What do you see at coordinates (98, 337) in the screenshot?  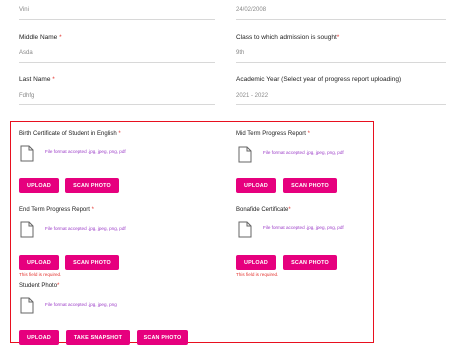 I see `take-snapshot-button: TAKE SNAPSHOT` at bounding box center [98, 337].